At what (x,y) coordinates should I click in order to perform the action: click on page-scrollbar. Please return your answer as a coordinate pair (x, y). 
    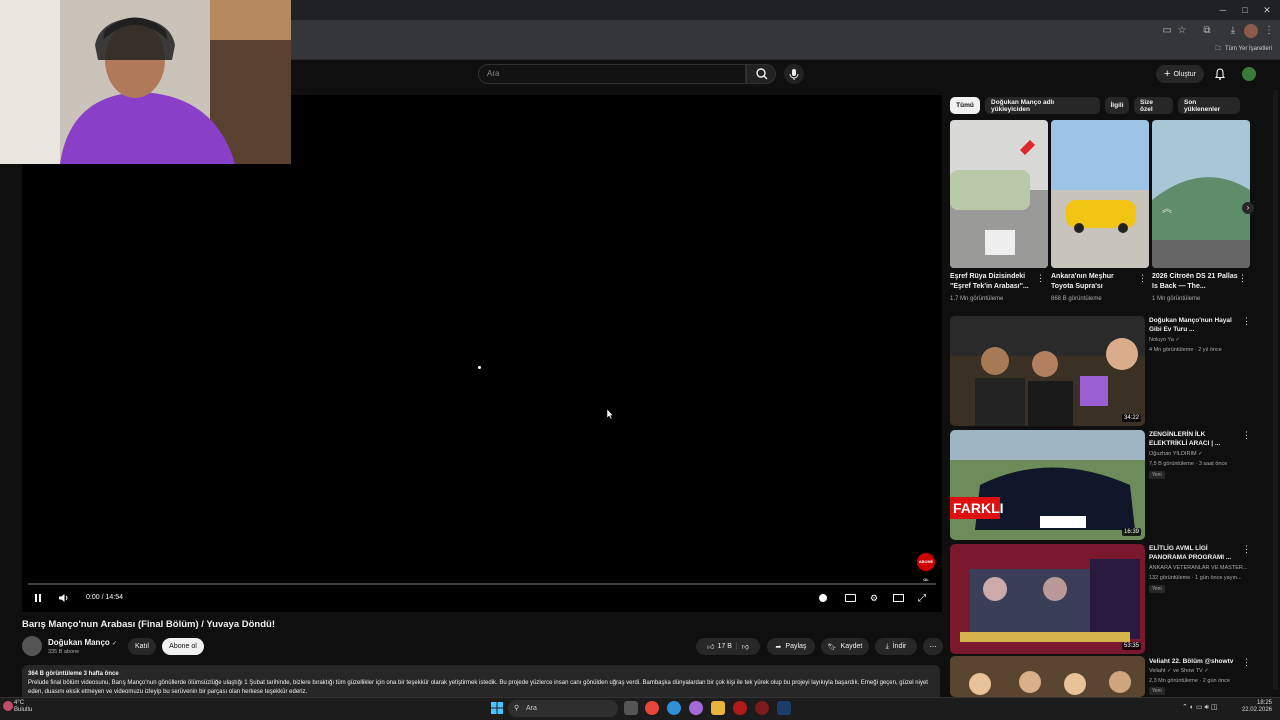
    Looking at the image, I should click on (1275, 390).